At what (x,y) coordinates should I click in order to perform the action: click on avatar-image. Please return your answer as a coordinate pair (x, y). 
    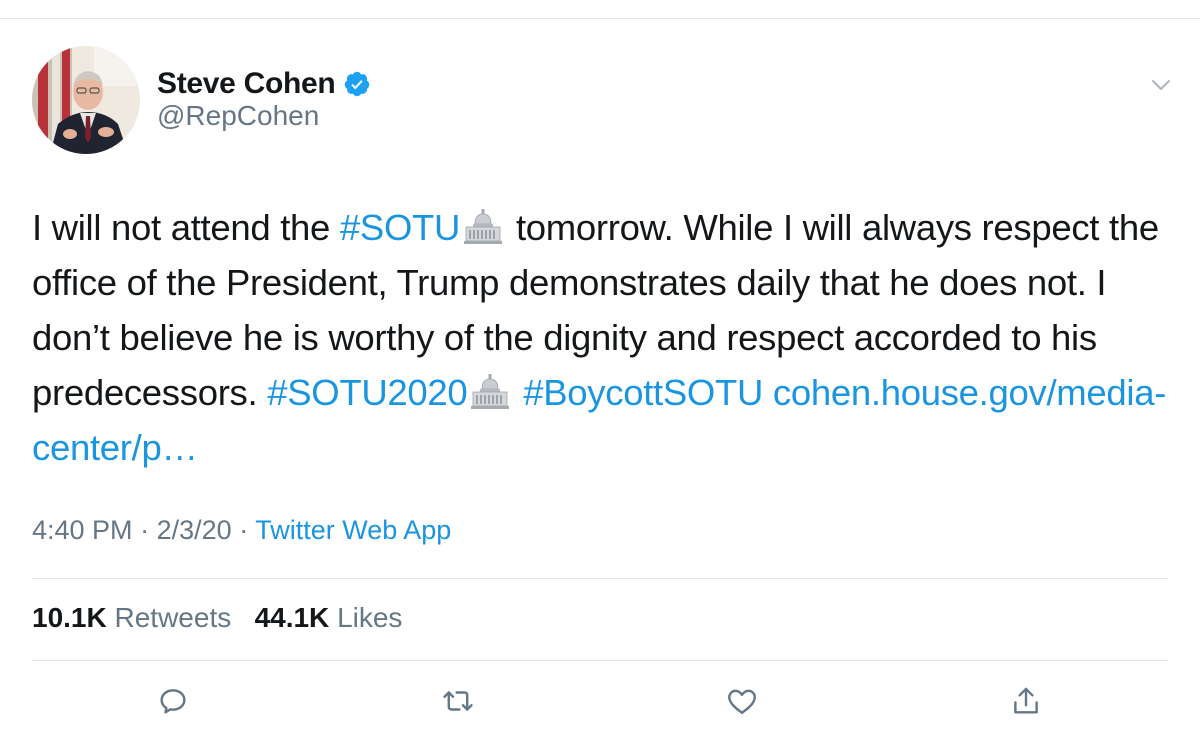
    Looking at the image, I should click on (86, 100).